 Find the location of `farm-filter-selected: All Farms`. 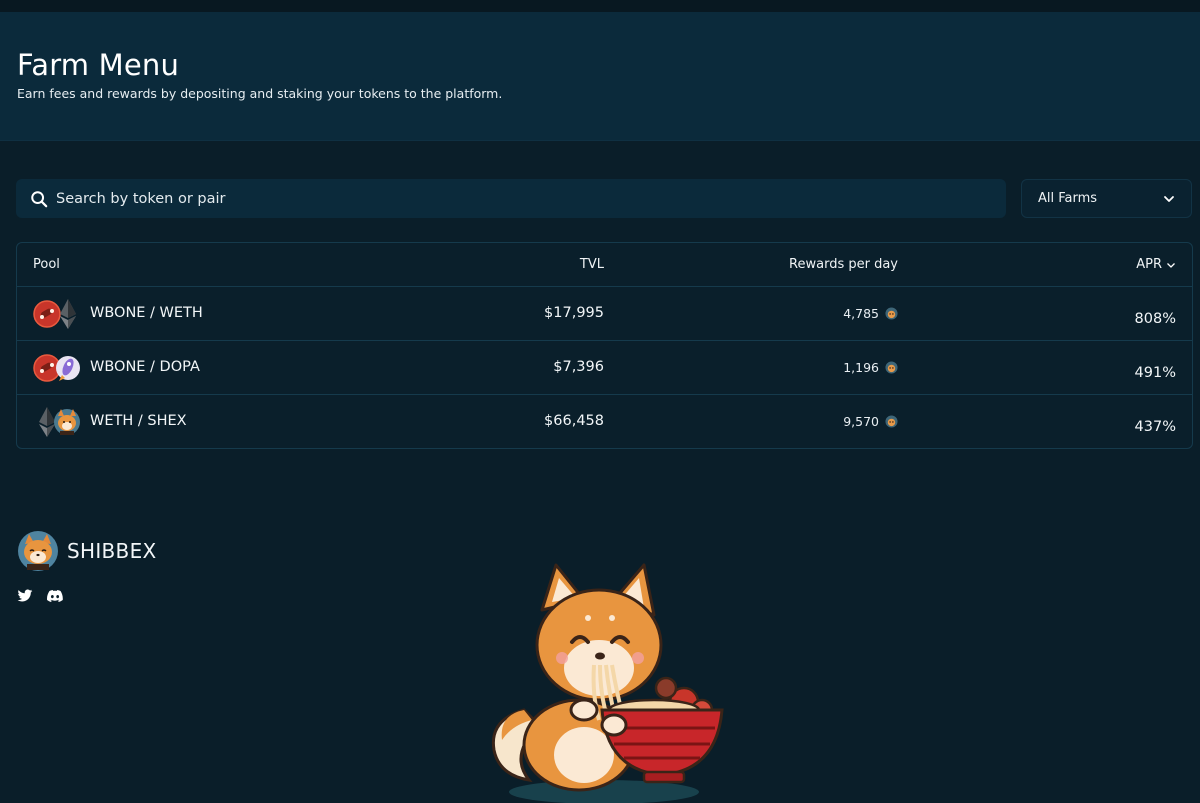

farm-filter-selected: All Farms is located at coordinates (1068, 198).